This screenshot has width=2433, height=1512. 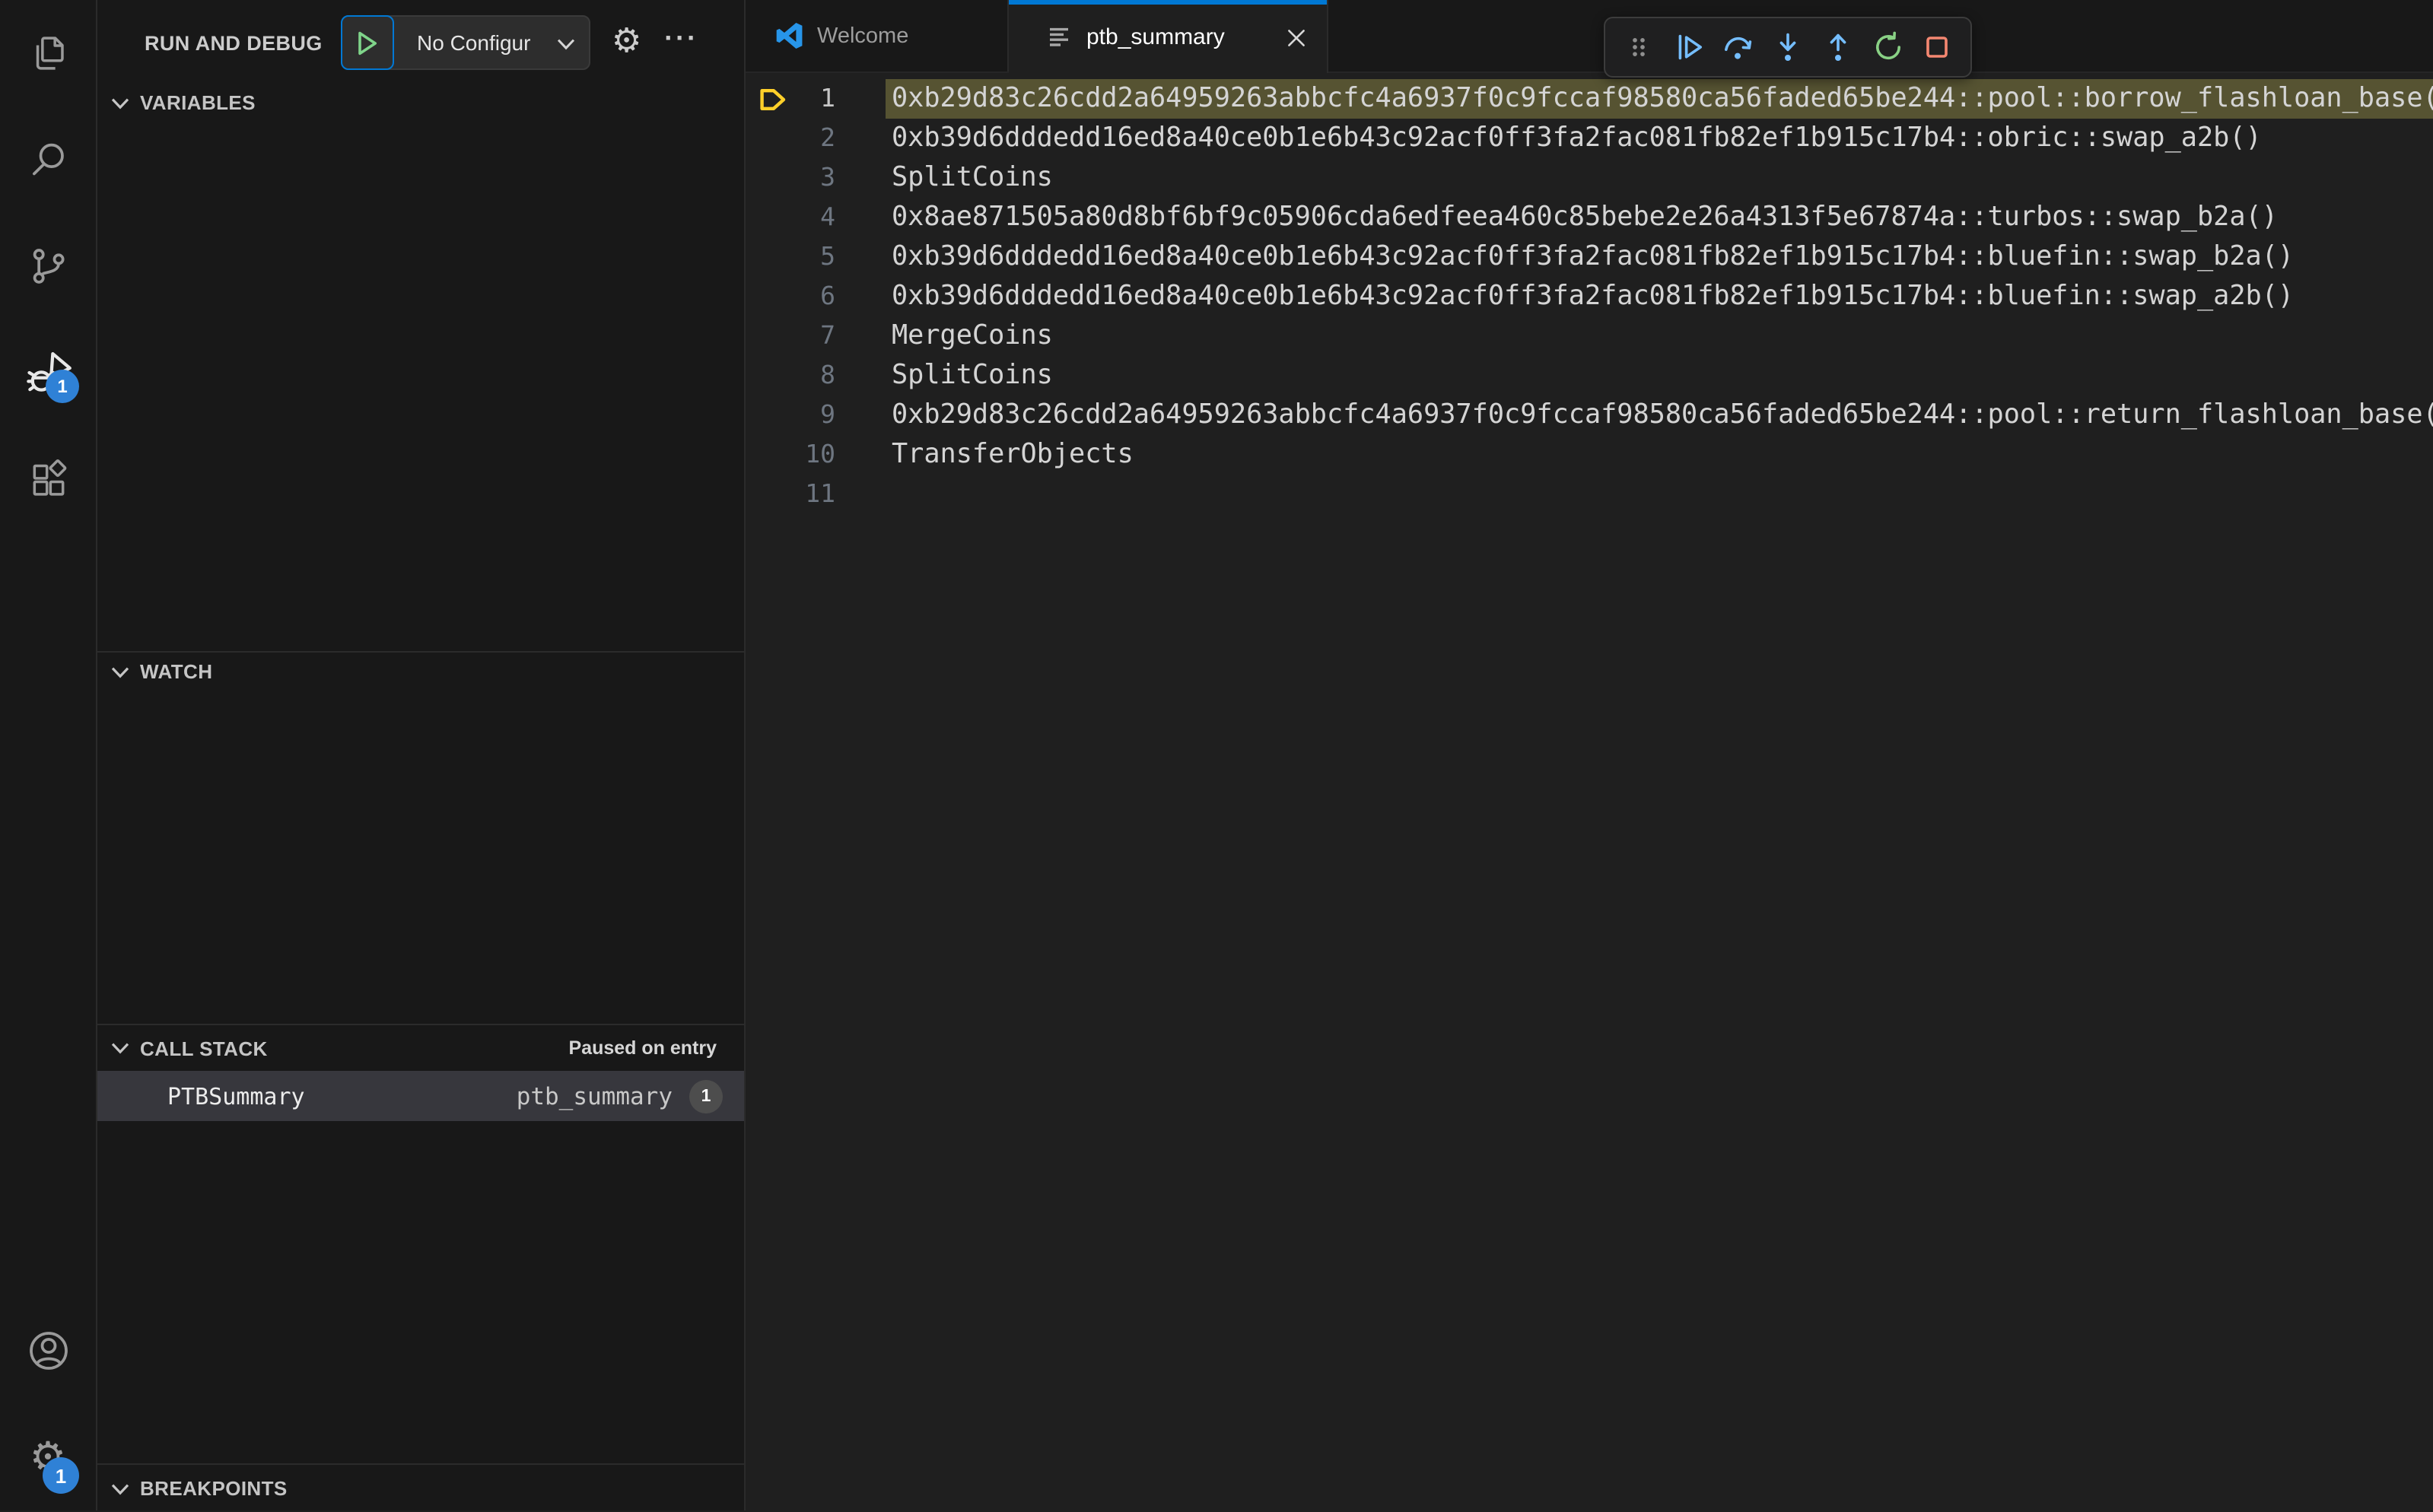 What do you see at coordinates (420, 368) in the screenshot?
I see `variables-section: VARIABLES` at bounding box center [420, 368].